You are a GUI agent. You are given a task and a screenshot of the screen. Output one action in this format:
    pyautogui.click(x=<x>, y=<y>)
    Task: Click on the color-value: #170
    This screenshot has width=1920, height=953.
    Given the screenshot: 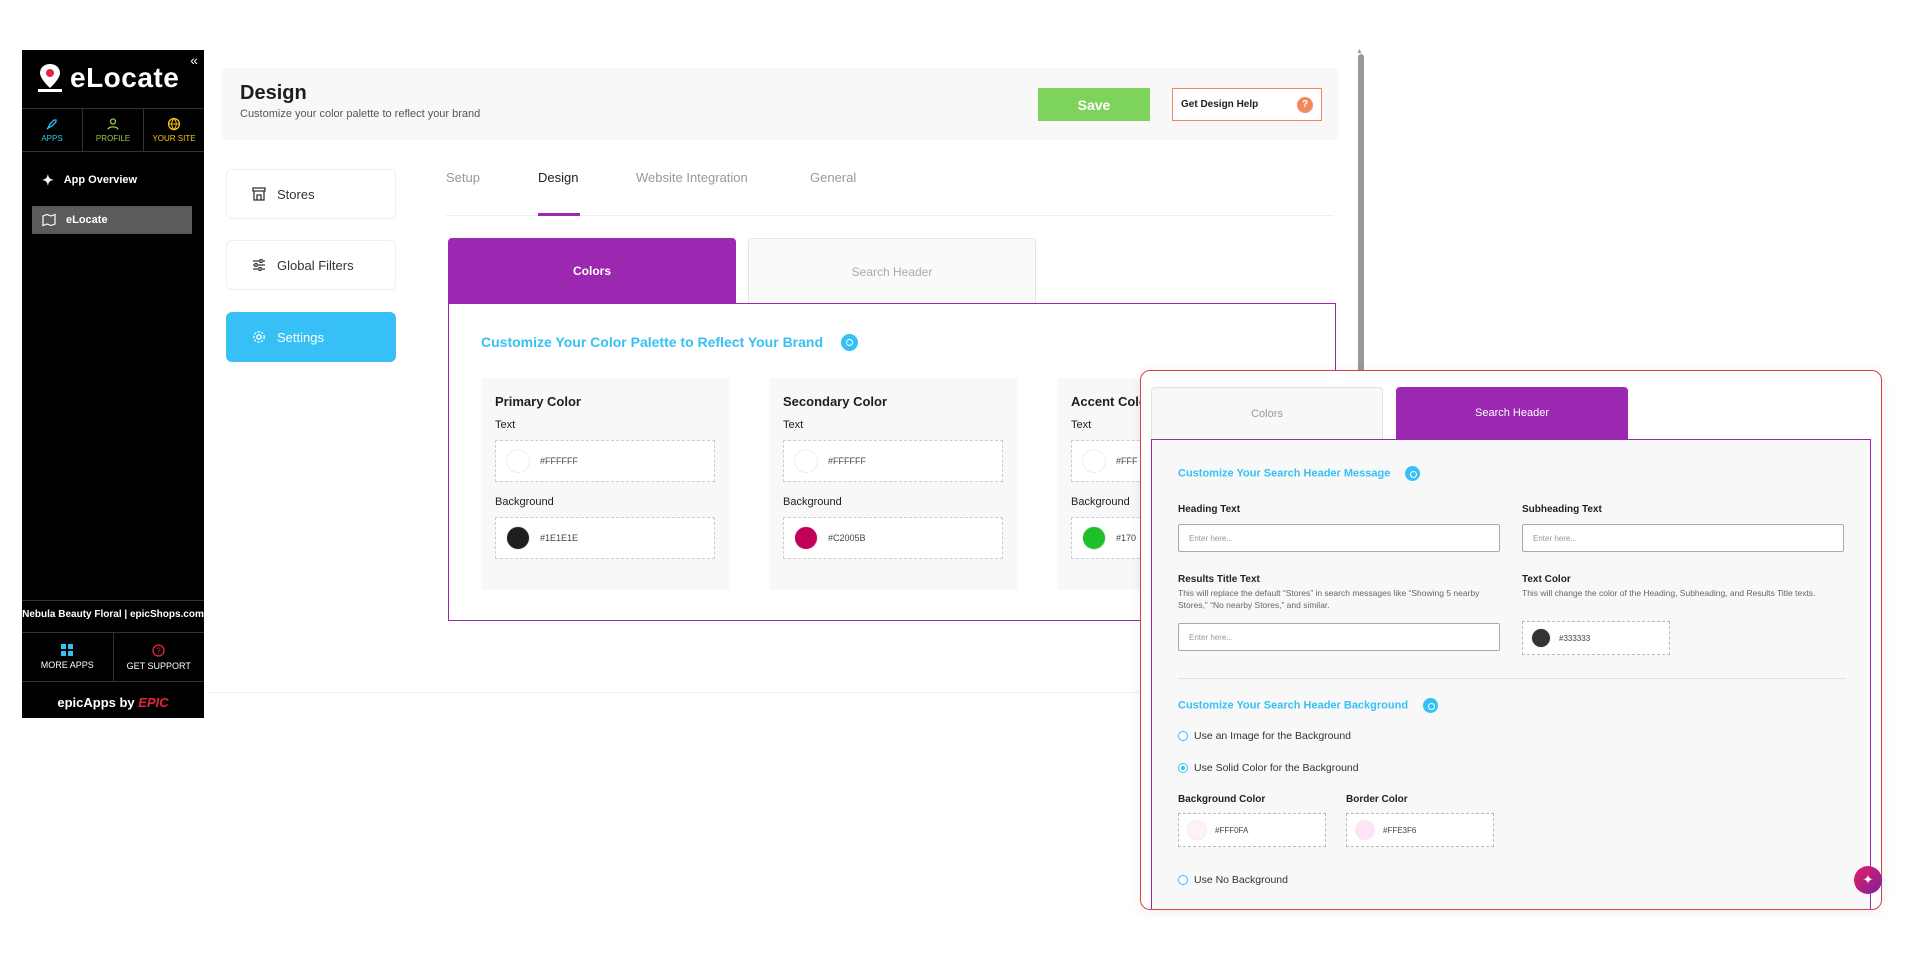 What is the action you would take?
    pyautogui.click(x=1126, y=538)
    